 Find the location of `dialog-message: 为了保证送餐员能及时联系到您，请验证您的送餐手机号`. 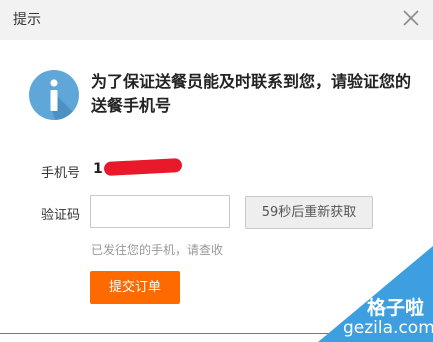

dialog-message: 为了保证送餐员能及时联系到您，请验证您的送餐手机号 is located at coordinates (251, 93).